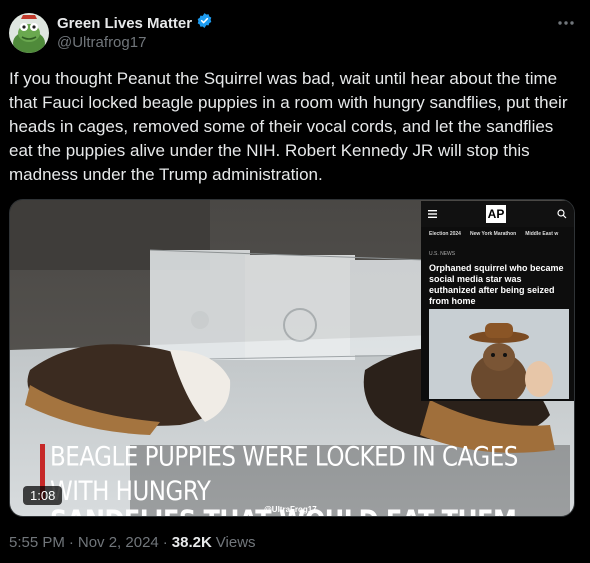 Image resolution: width=590 pixels, height=563 pixels. What do you see at coordinates (43, 495) in the screenshot?
I see `video-duration: 1:08` at bounding box center [43, 495].